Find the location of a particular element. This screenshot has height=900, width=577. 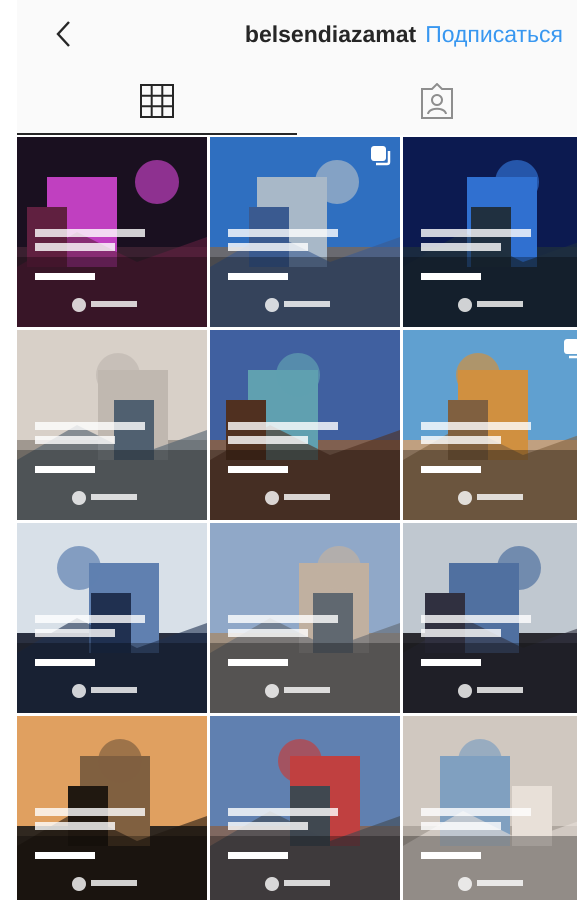

grid-icon is located at coordinates (157, 101).